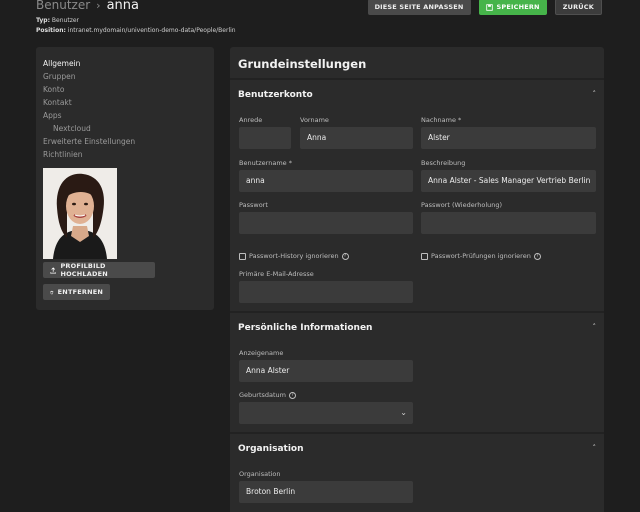 The image size is (640, 512). I want to click on top-actions: DIESE SEITE ANPASSEN SPEICHERN ZURÜCK, so click(484, 7).